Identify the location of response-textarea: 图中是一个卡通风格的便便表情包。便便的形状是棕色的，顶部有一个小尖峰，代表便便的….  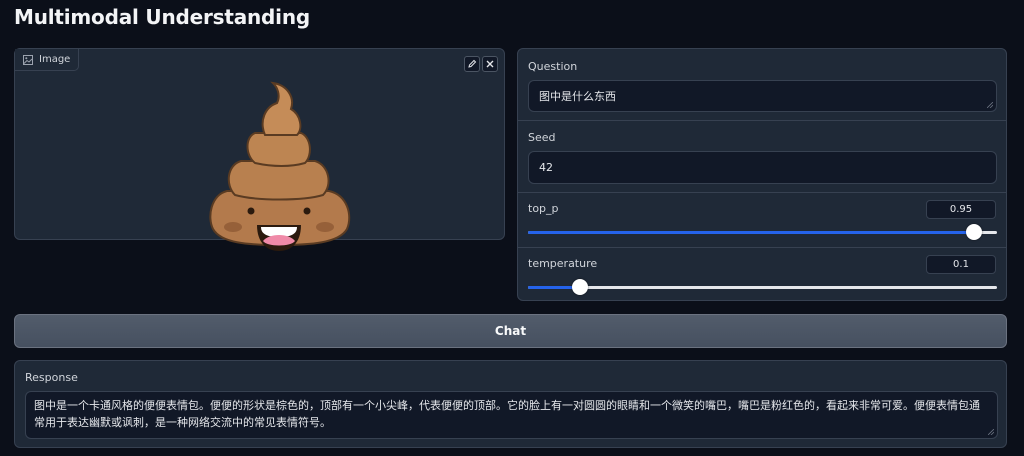
(511, 415).